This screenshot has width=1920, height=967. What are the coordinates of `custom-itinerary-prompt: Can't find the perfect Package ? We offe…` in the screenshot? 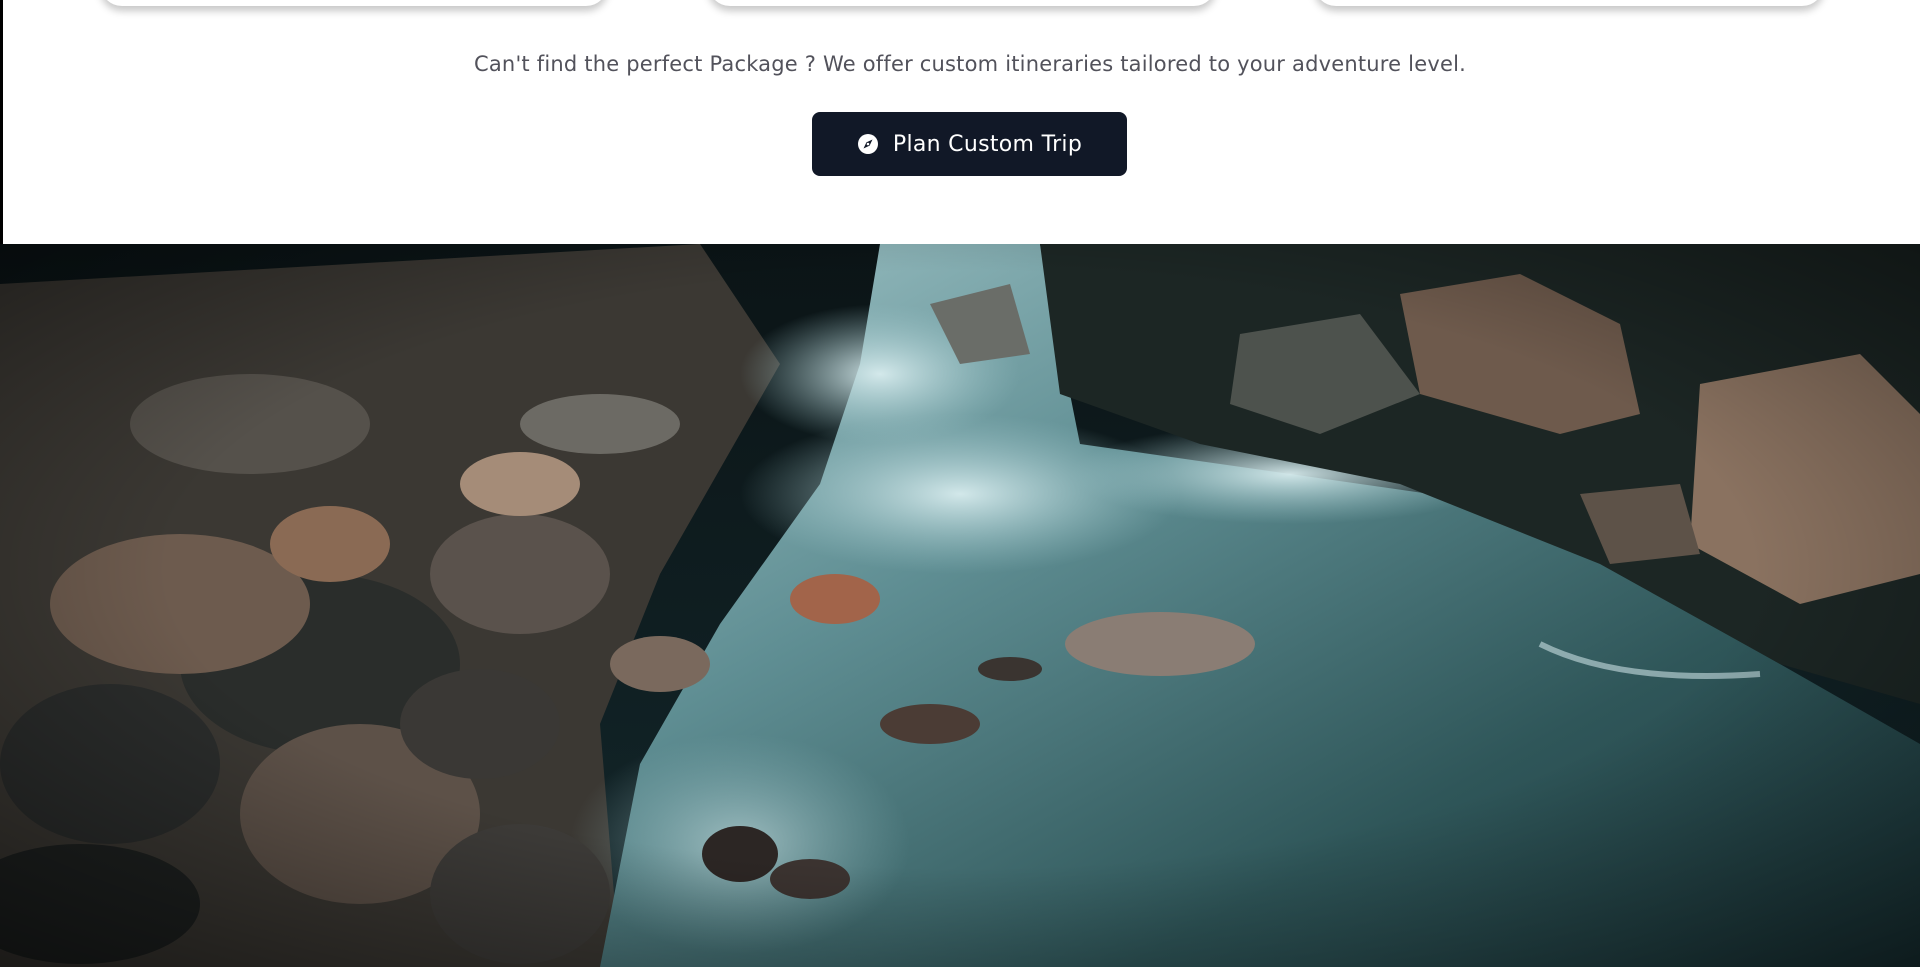 It's located at (970, 64).